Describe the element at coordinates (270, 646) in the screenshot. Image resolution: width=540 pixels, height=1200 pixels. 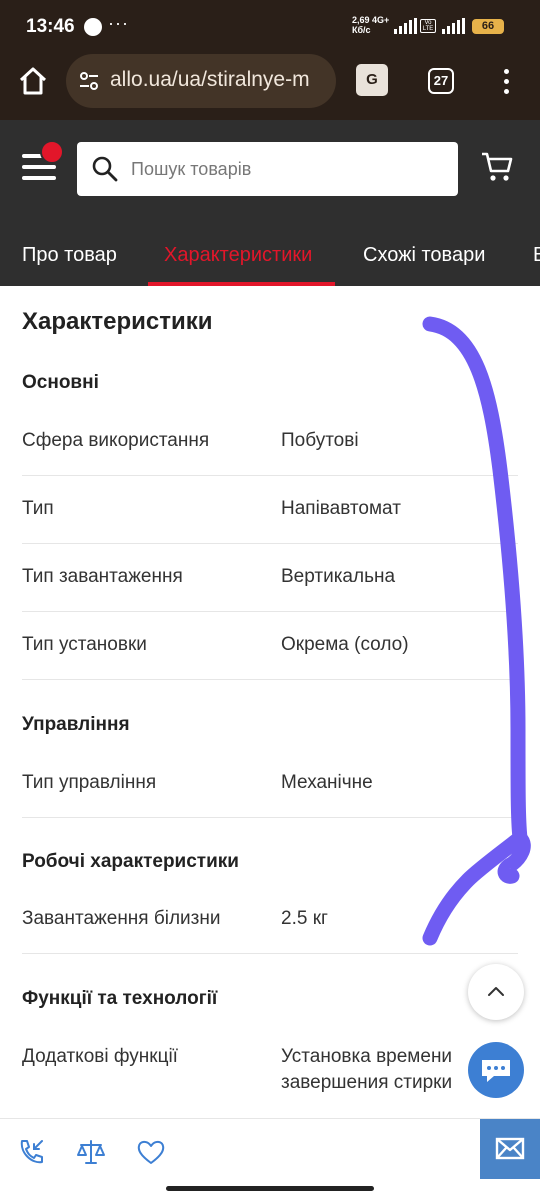
I see `spec-row: Тип установки Окрема (соло)` at that location.